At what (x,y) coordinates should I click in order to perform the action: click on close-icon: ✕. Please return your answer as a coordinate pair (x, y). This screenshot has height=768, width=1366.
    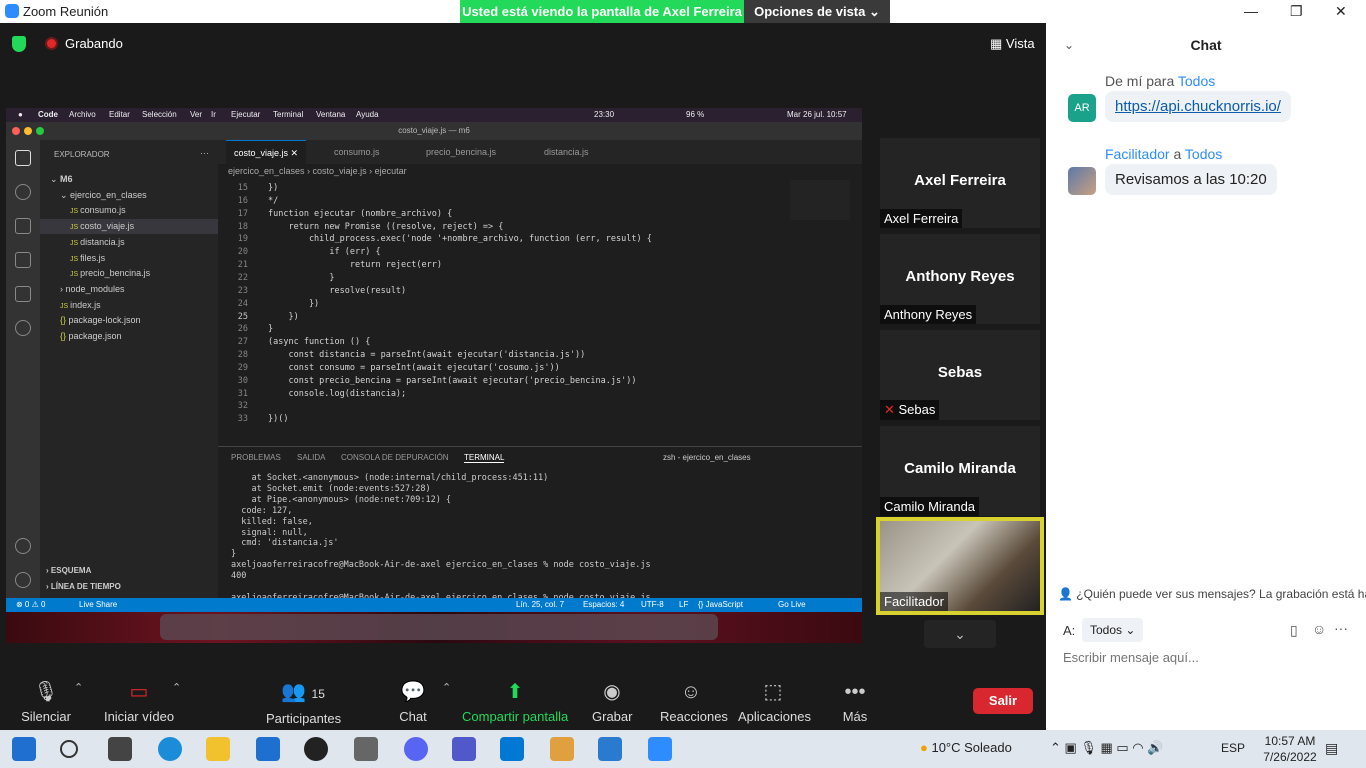
    Looking at the image, I should click on (1341, 11).